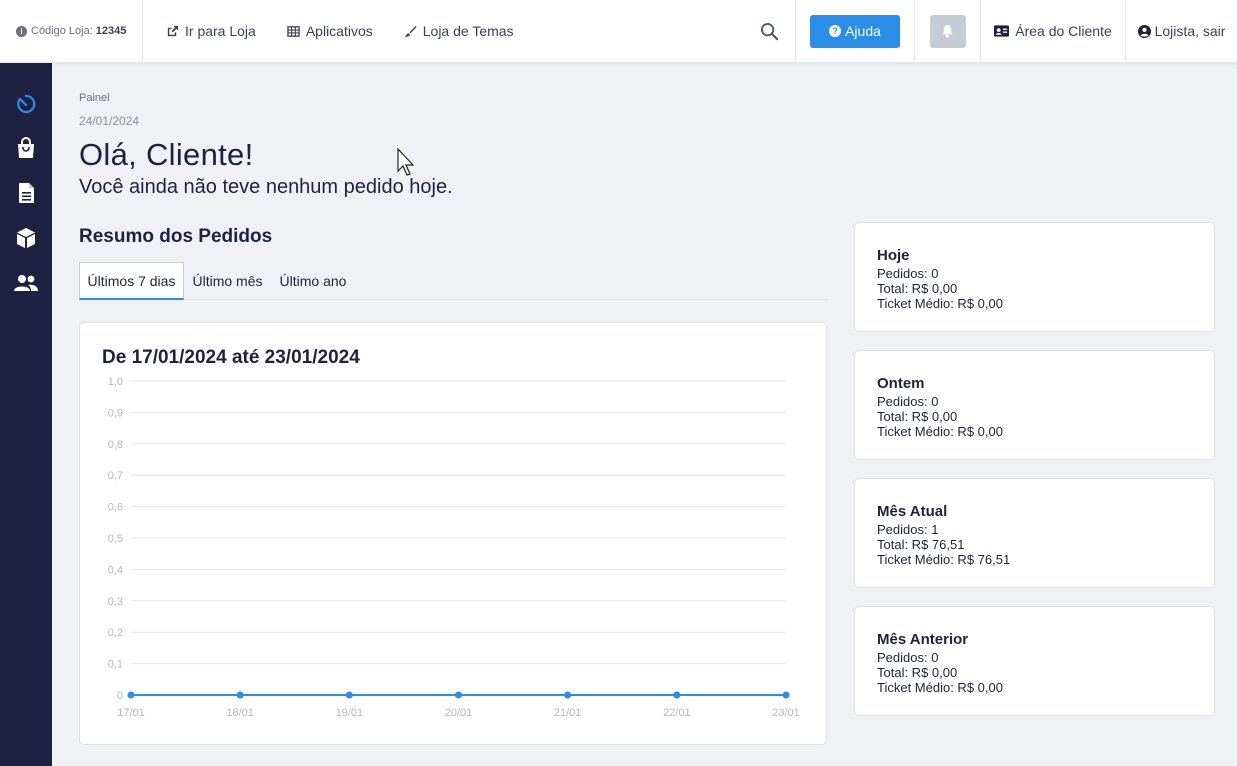  I want to click on x-tick-label: 22/01, so click(677, 713).